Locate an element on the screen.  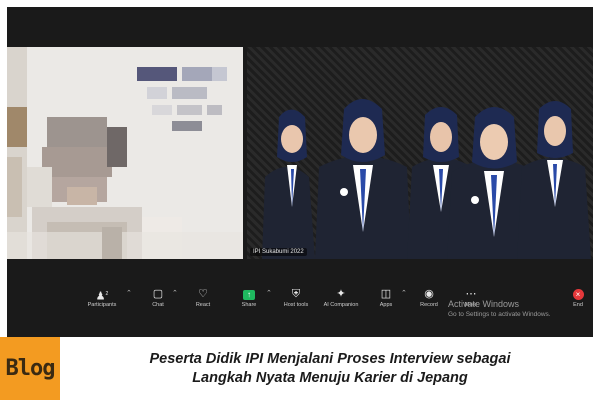
record-icon: ◉ is located at coordinates (429, 294).